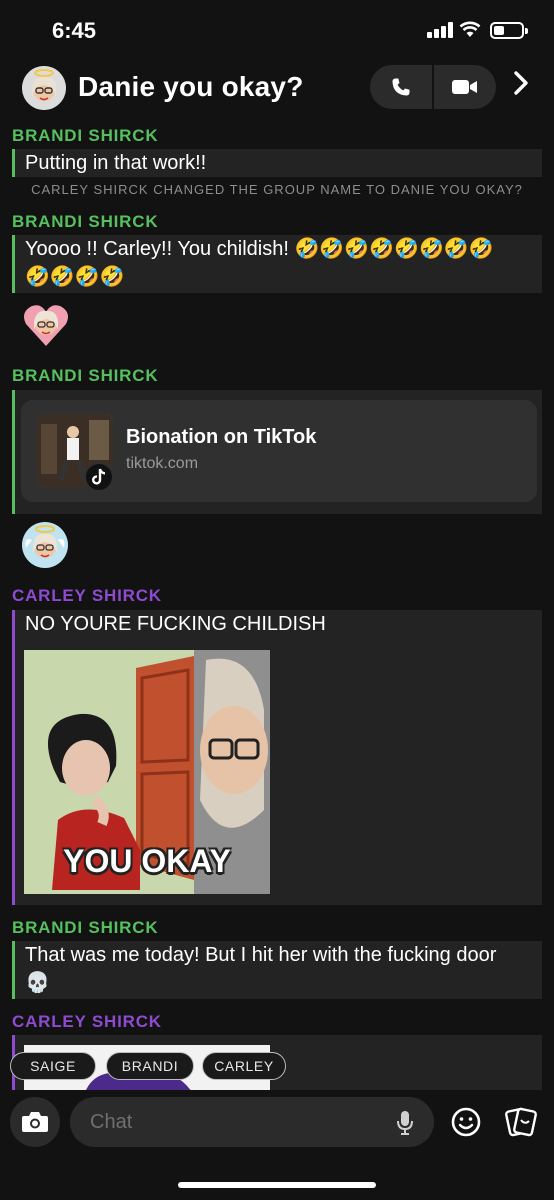 This screenshot has height=1200, width=554. Describe the element at coordinates (509, 30) in the screenshot. I see `battery-icon` at that location.